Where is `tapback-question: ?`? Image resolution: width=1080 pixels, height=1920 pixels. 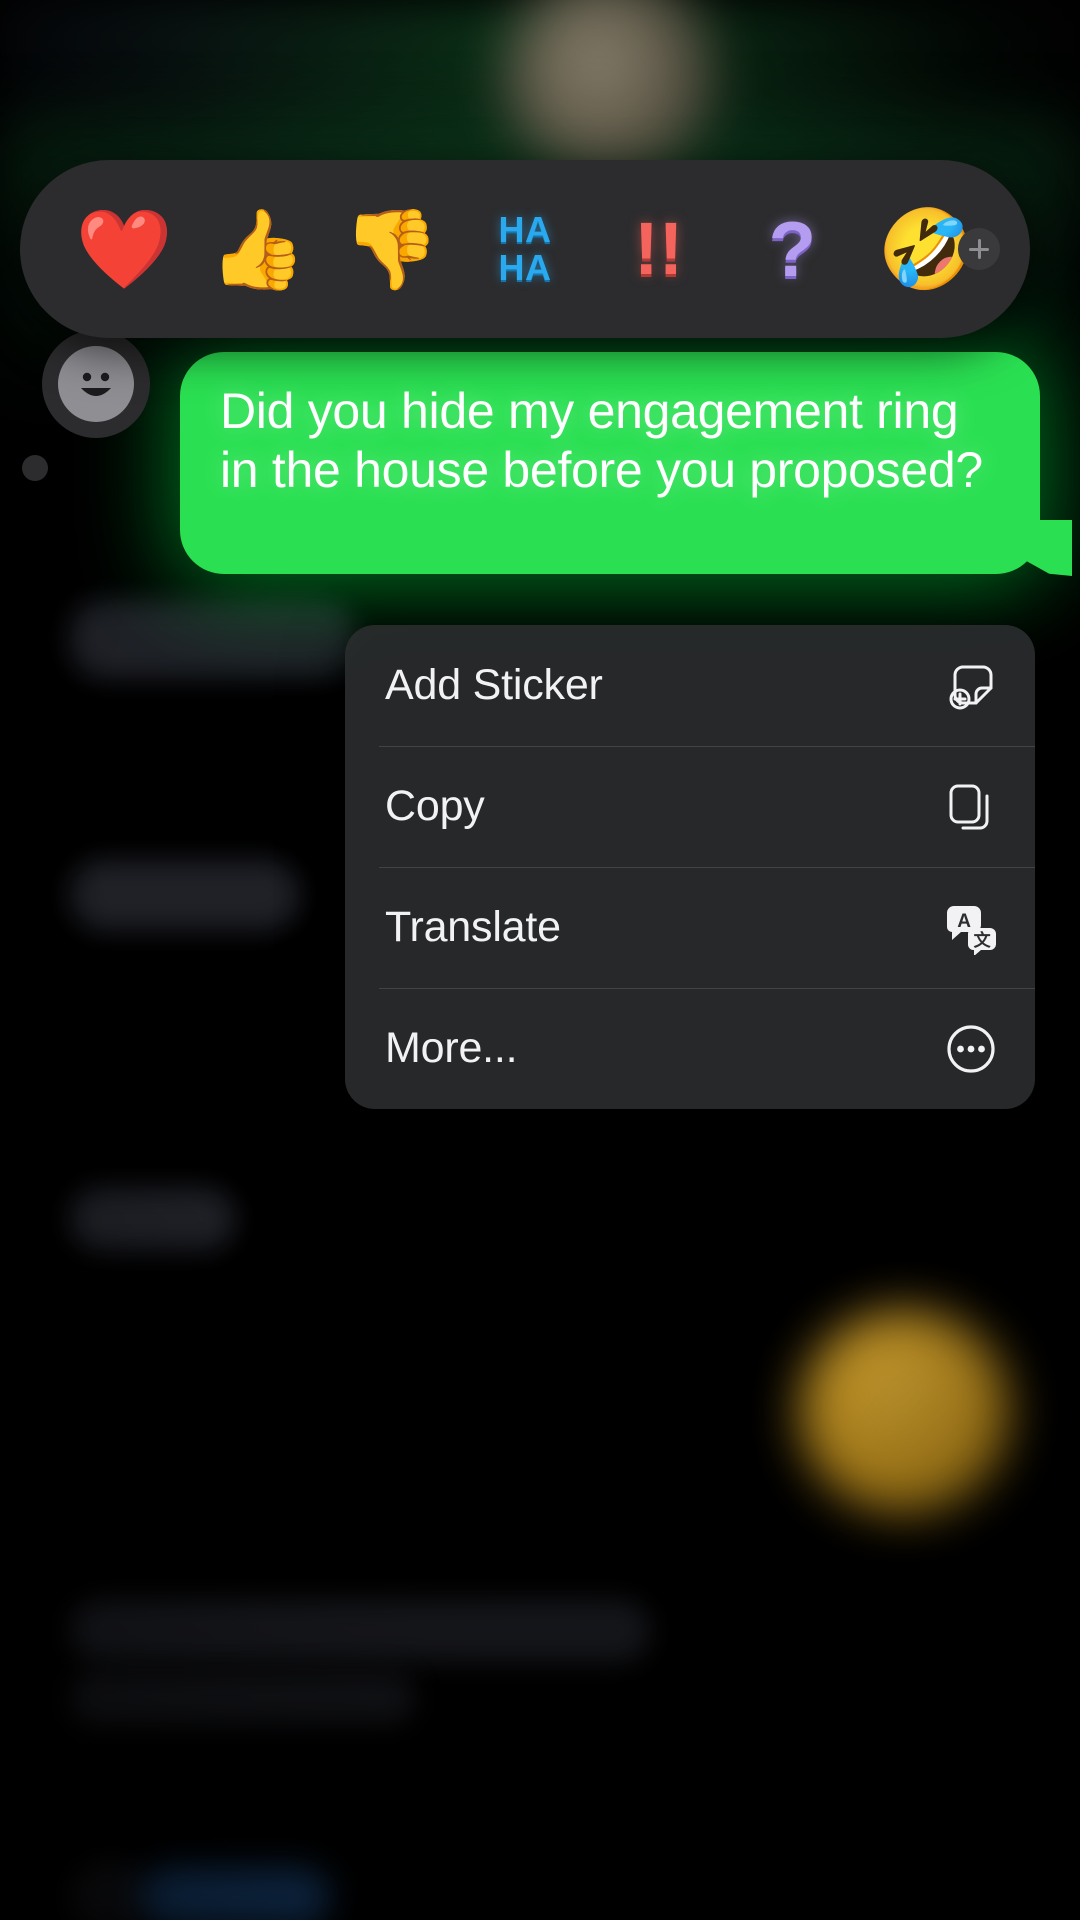 tapback-question: ? is located at coordinates (792, 249).